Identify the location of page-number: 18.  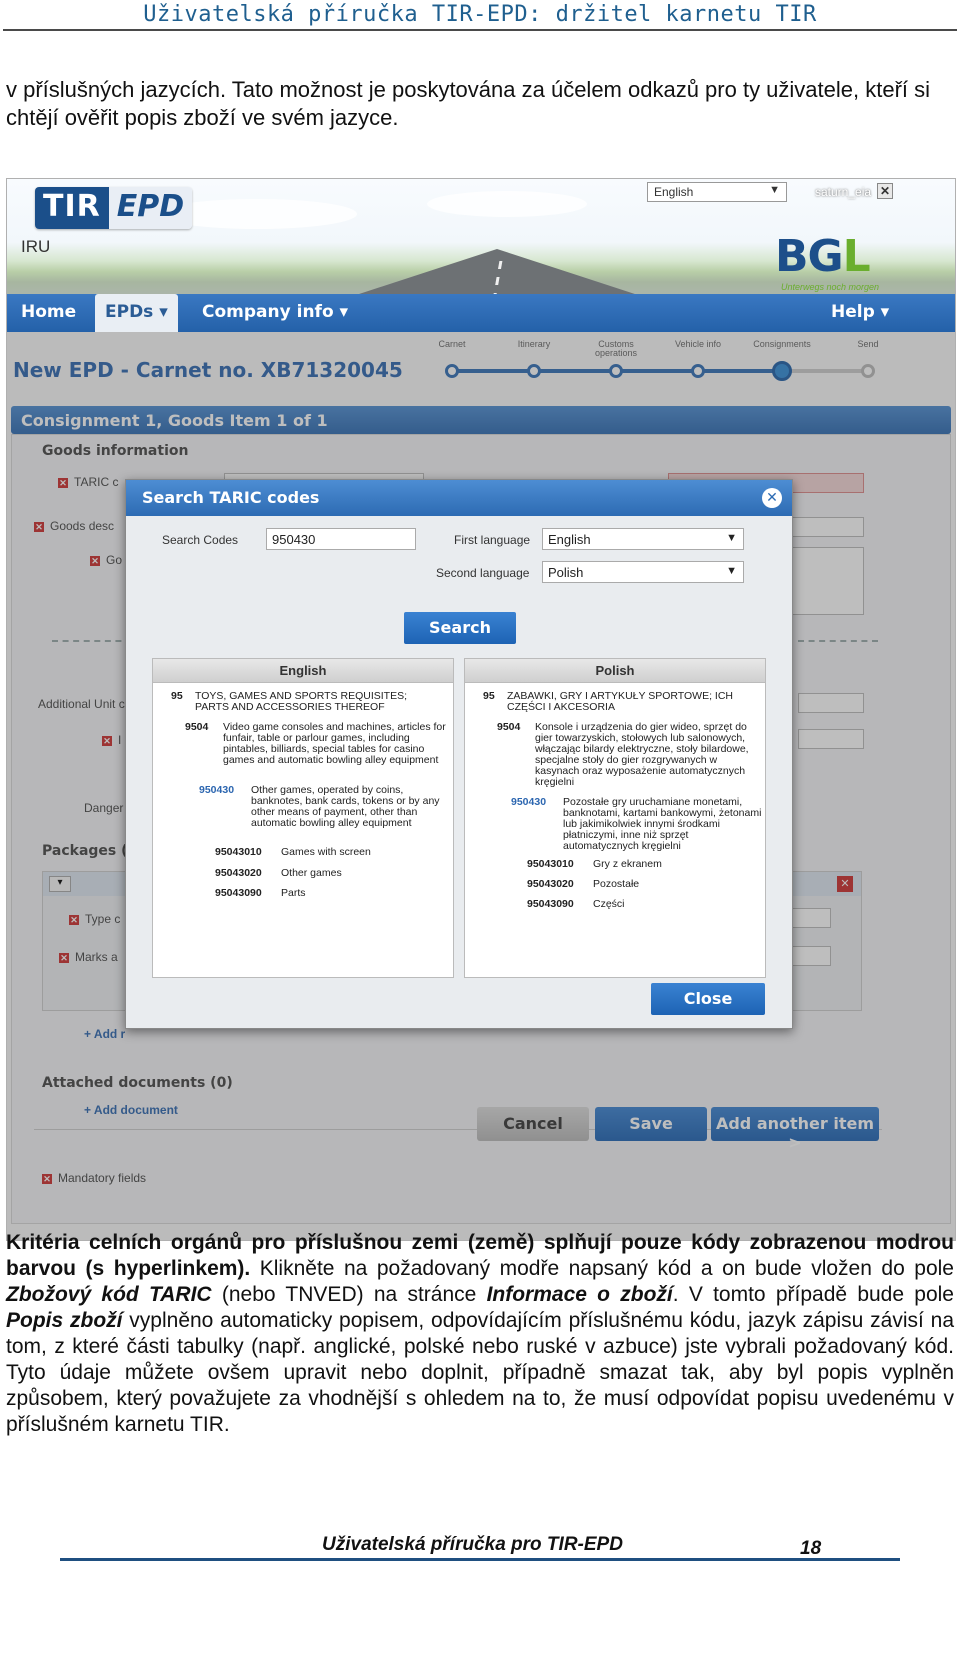
(811, 1548).